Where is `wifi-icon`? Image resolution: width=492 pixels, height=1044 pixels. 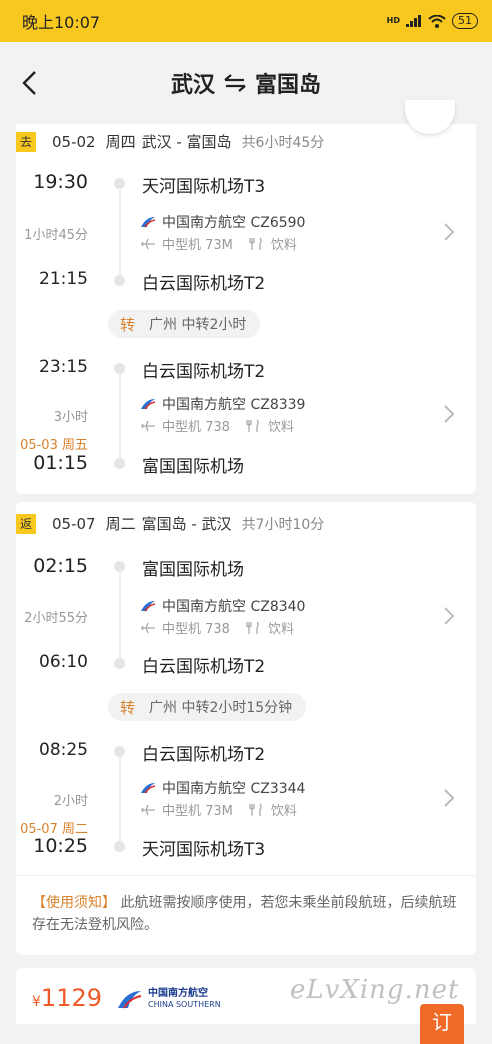
wifi-icon is located at coordinates (437, 21).